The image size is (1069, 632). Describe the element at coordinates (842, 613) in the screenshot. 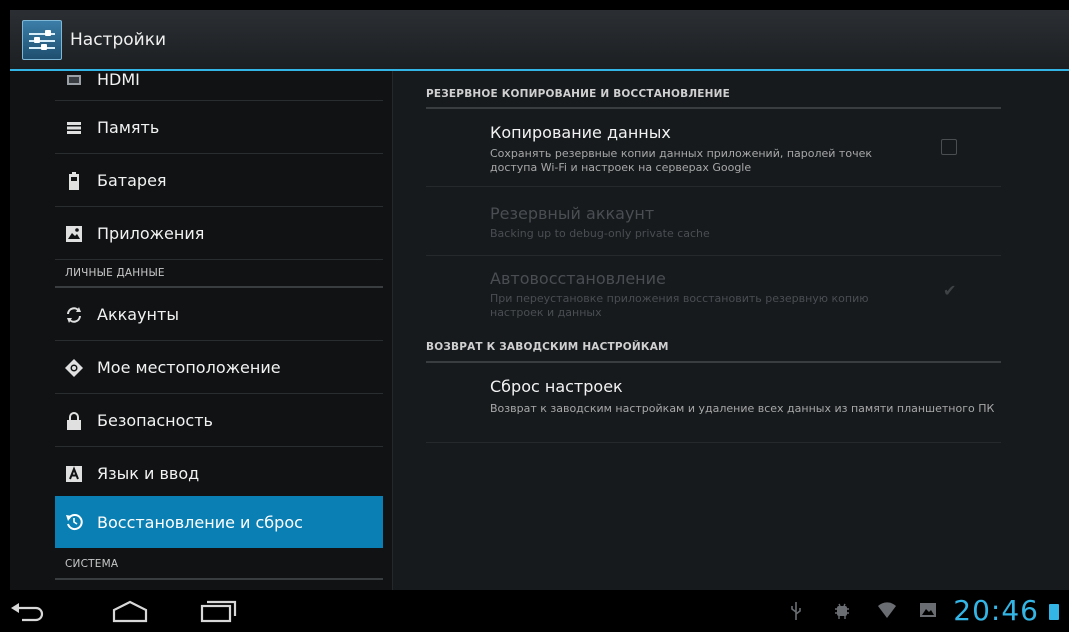

I see `debug-icon` at that location.